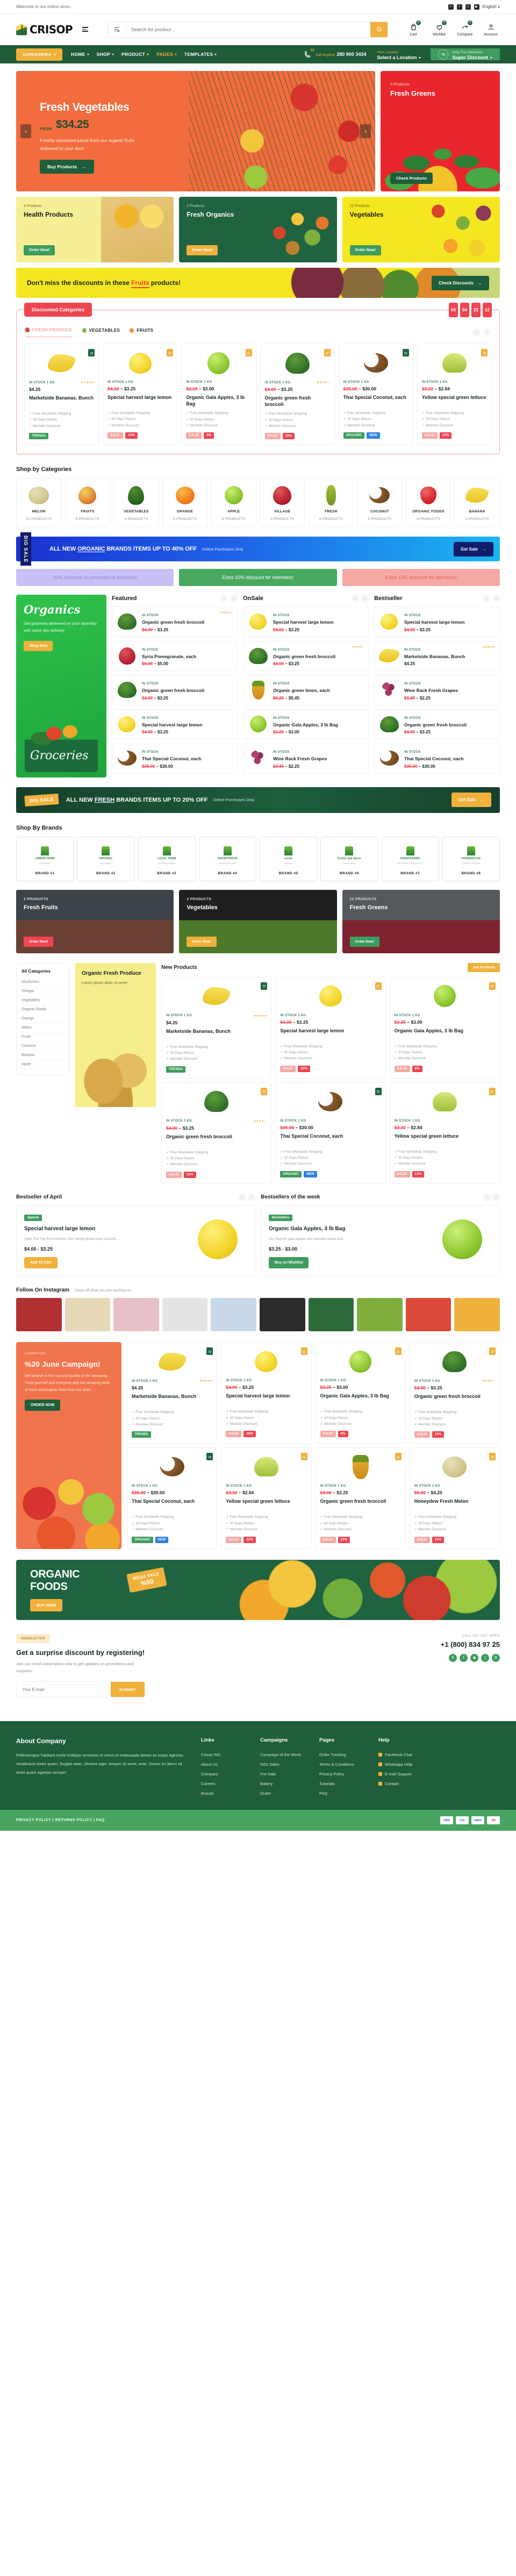 The width and height of the screenshot is (516, 2576). Describe the element at coordinates (43, 1064) in the screenshot. I see `all-category-item: Apple` at that location.